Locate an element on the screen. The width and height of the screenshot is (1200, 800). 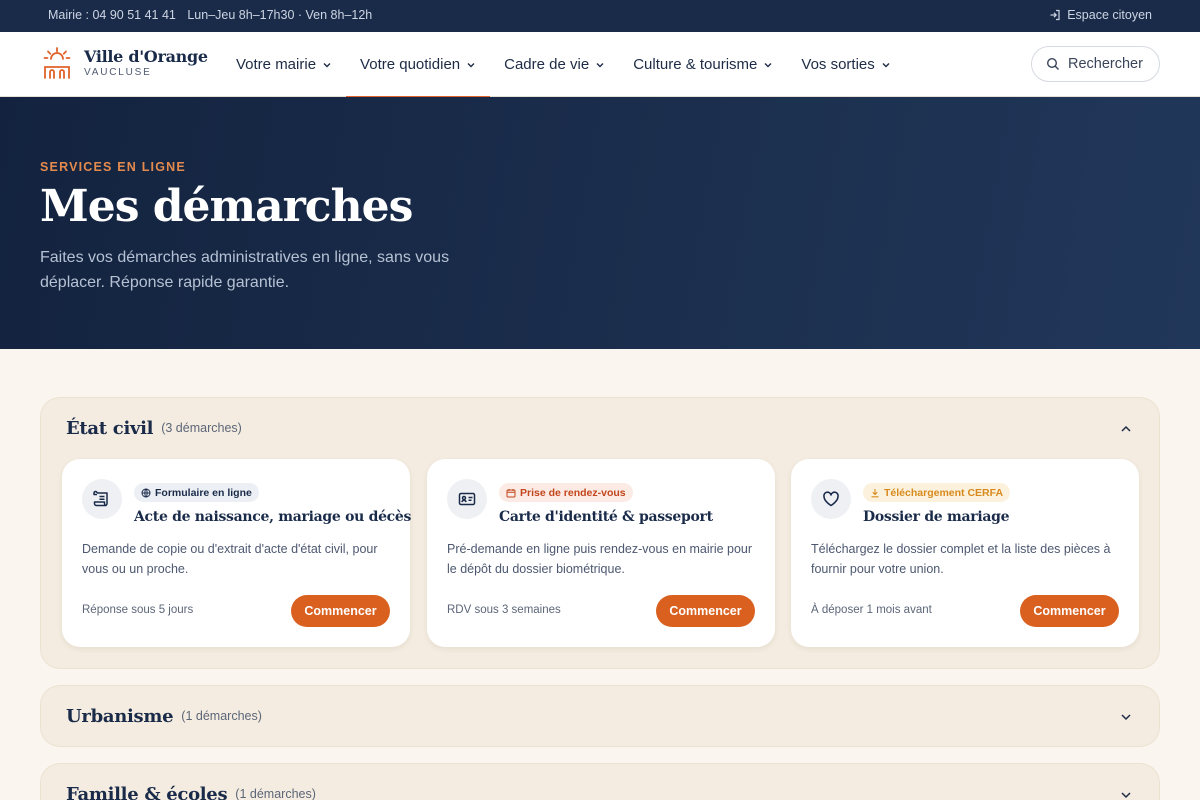
card-title: Acte de naissance, mariage ou décès is located at coordinates (273, 517).